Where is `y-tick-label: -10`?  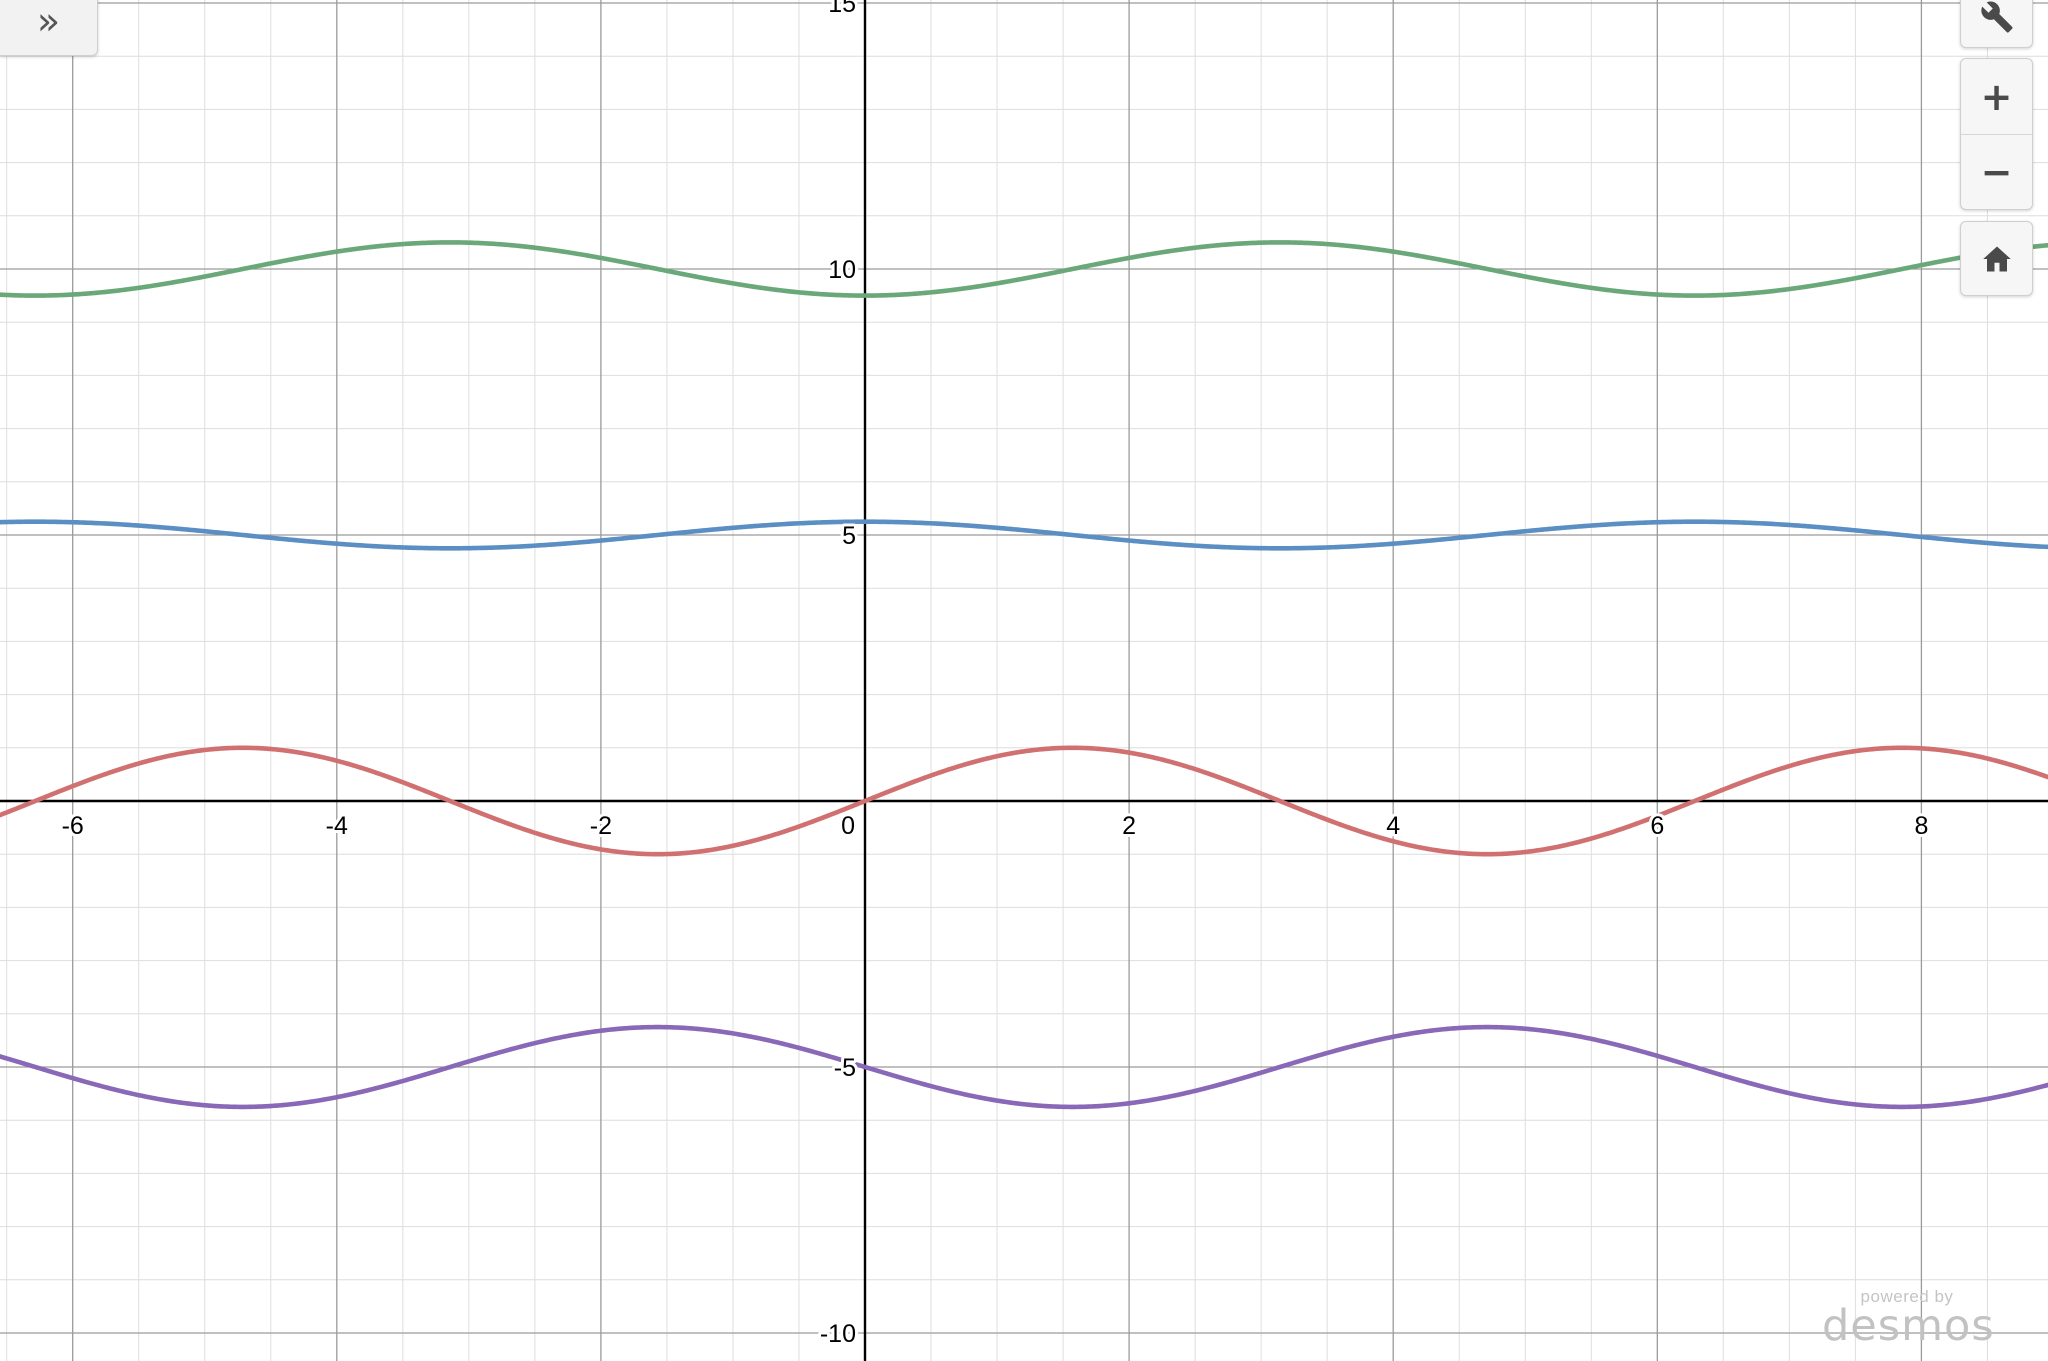
y-tick-label: -10 is located at coordinates (838, 1334).